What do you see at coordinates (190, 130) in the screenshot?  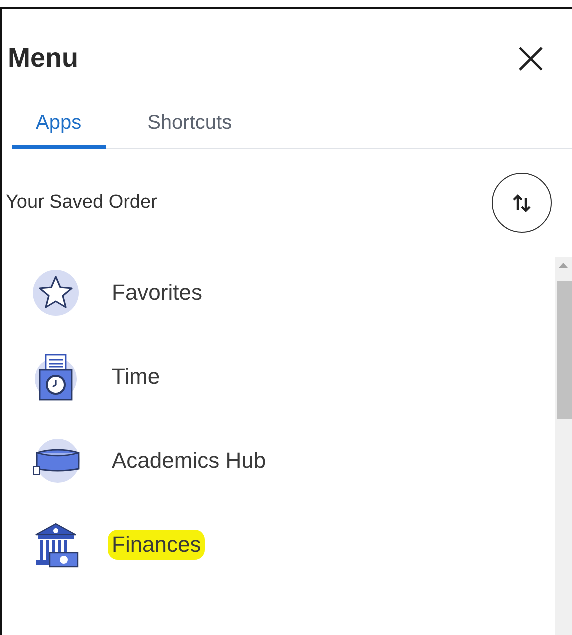 I see `tab: Shortcuts` at bounding box center [190, 130].